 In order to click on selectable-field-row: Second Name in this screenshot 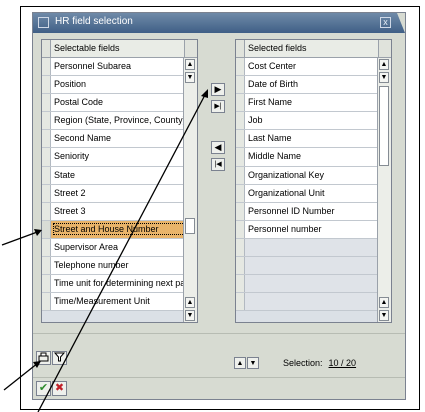, I will do `click(112, 139)`.